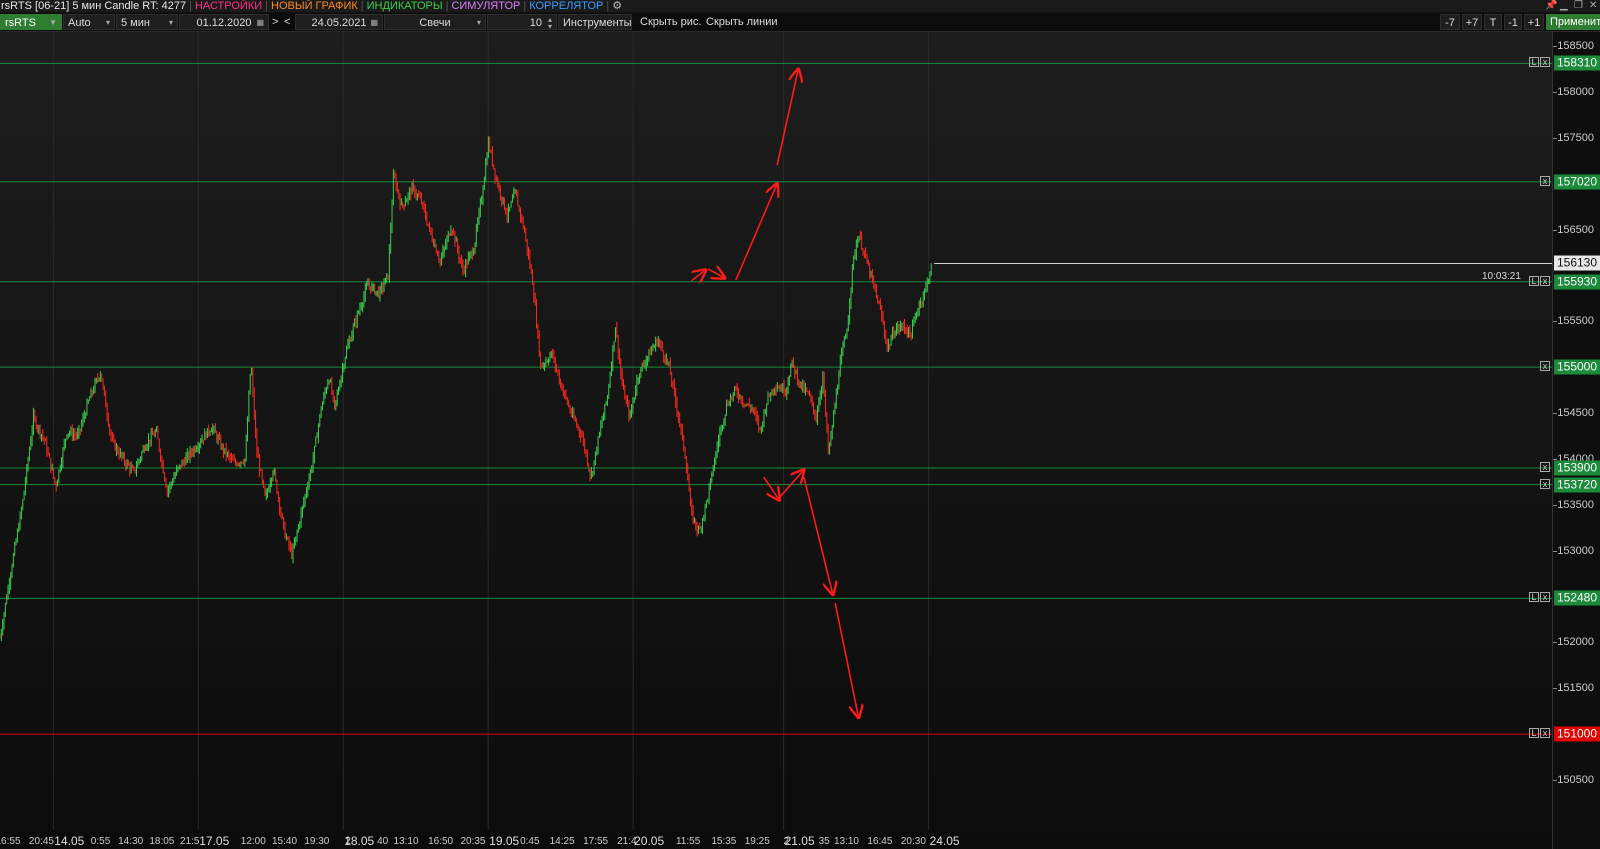  Describe the element at coordinates (317, 841) in the screenshot. I see `x-axis-time-label: 19:30` at that location.